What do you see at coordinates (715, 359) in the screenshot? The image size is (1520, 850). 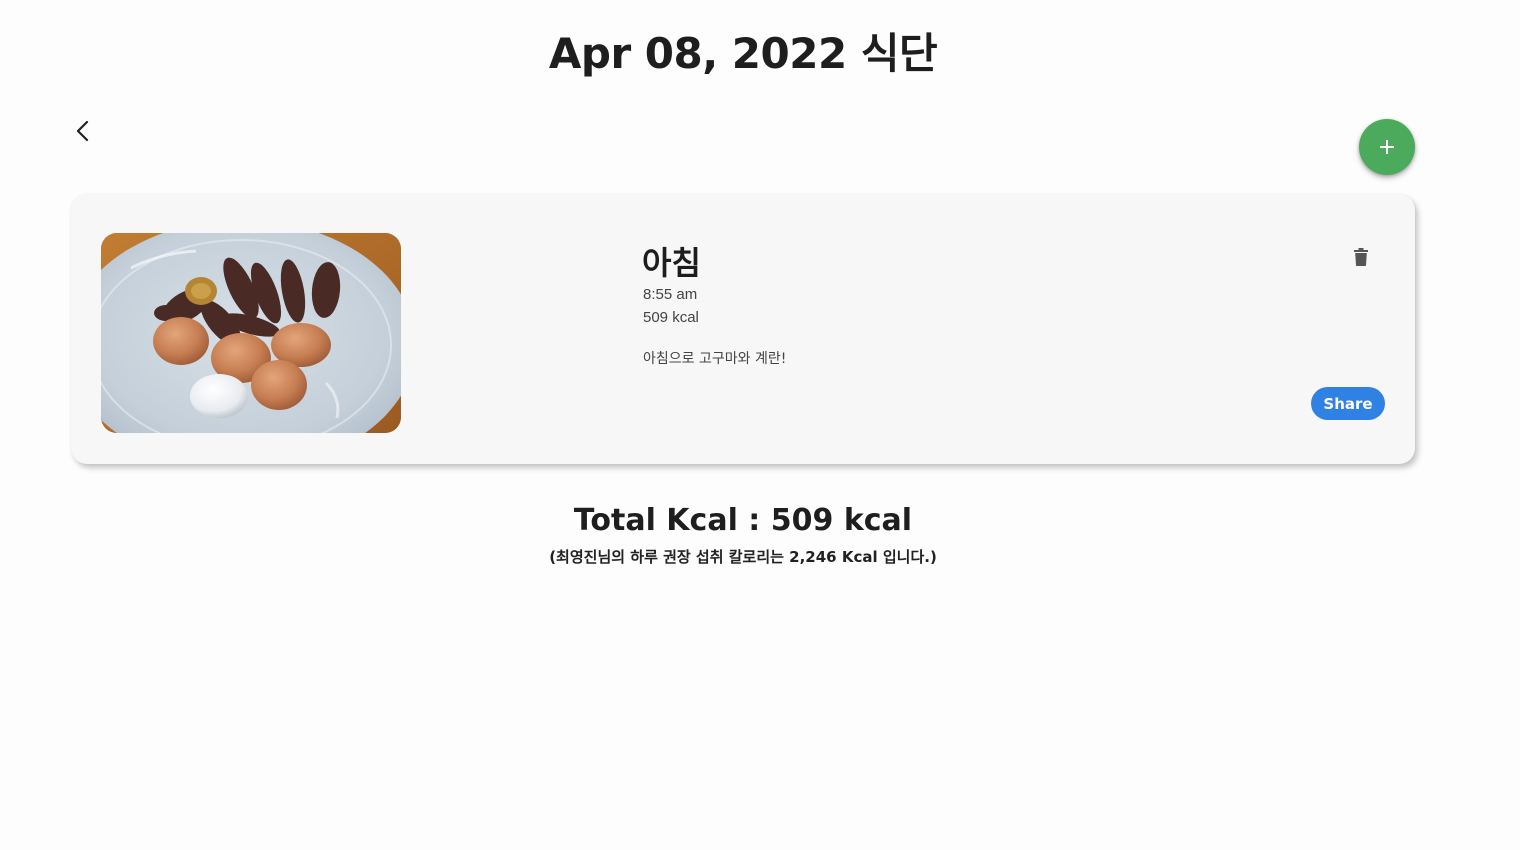 I see `meal-memo: 아침으로 고구마와 계란!` at bounding box center [715, 359].